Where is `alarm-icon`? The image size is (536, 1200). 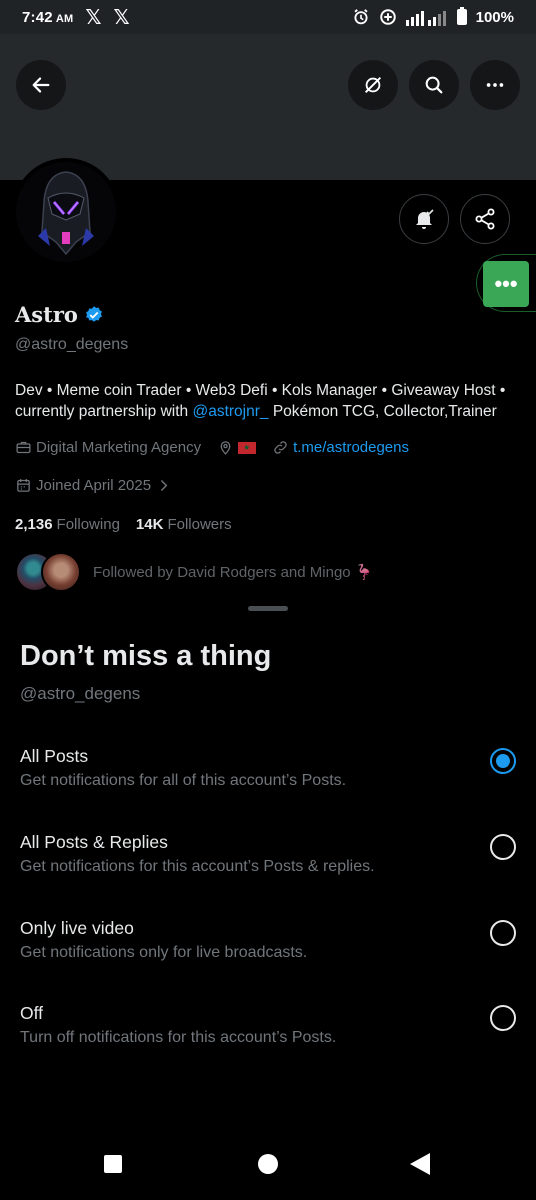
alarm-icon is located at coordinates (361, 17).